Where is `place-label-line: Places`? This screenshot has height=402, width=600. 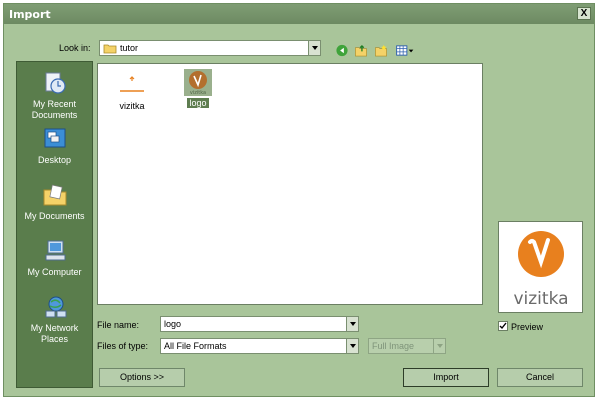 place-label-line: Places is located at coordinates (54, 339).